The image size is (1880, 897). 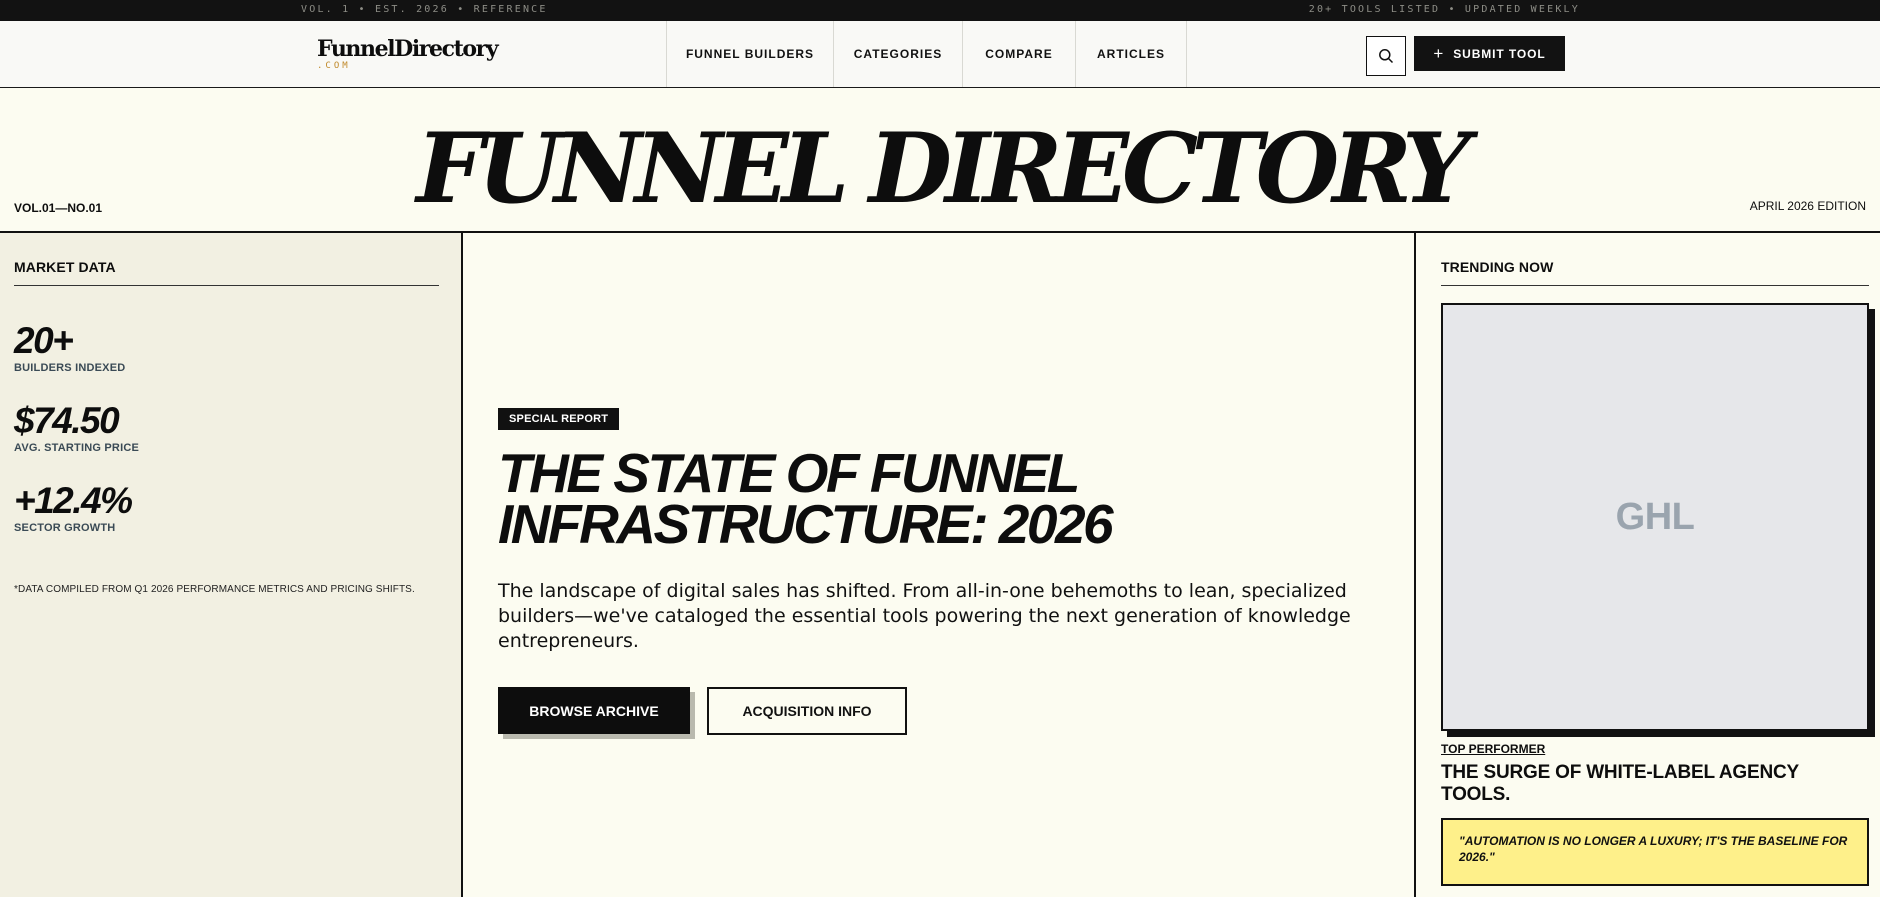 I want to click on submit-tool-button: + SUBMIT TOOL, so click(x=1489, y=53).